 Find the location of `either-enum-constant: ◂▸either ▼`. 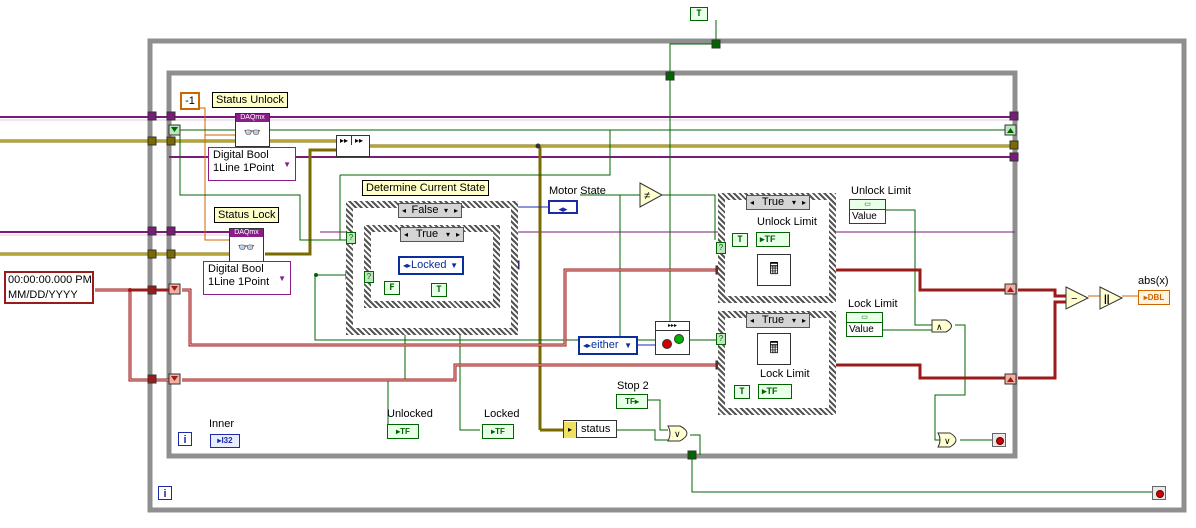

either-enum-constant: ◂▸either ▼ is located at coordinates (608, 345).